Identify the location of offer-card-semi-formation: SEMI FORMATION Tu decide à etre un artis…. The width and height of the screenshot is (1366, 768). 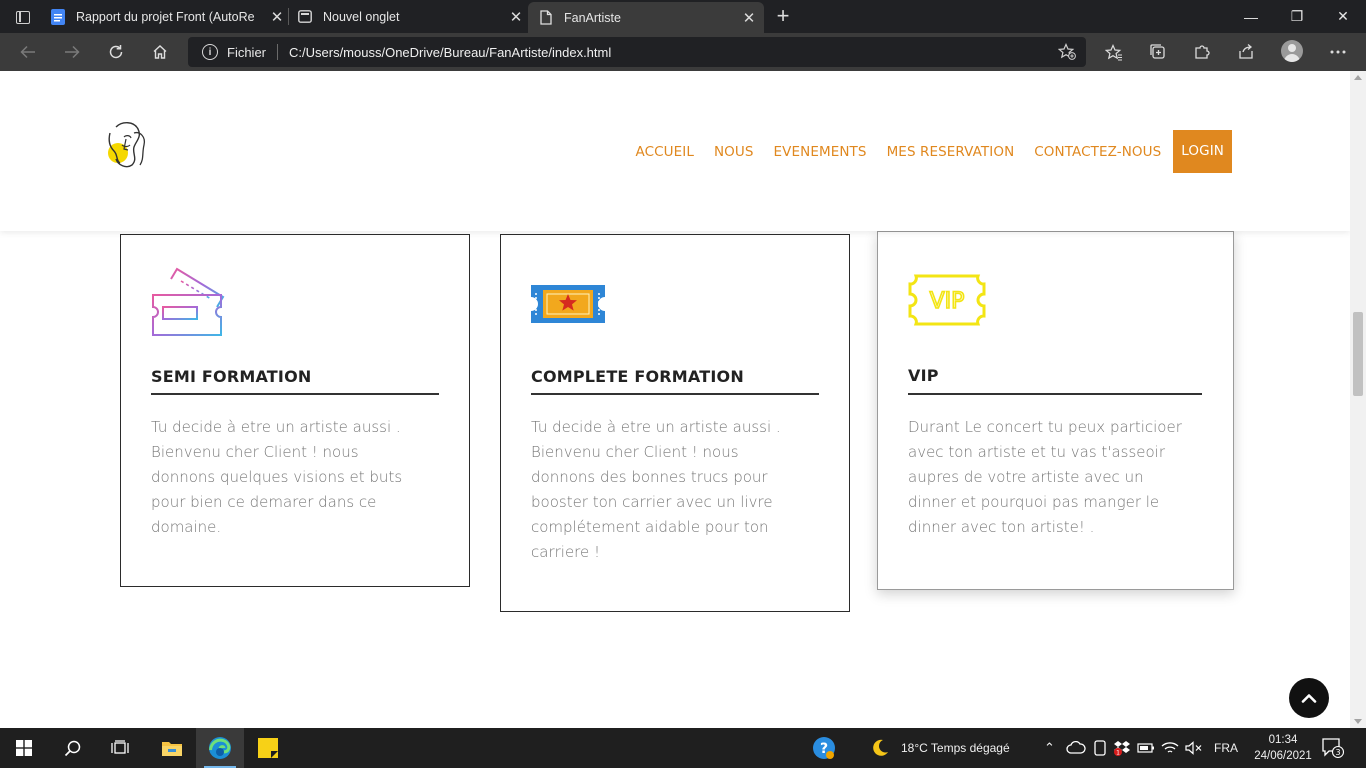
(295, 410).